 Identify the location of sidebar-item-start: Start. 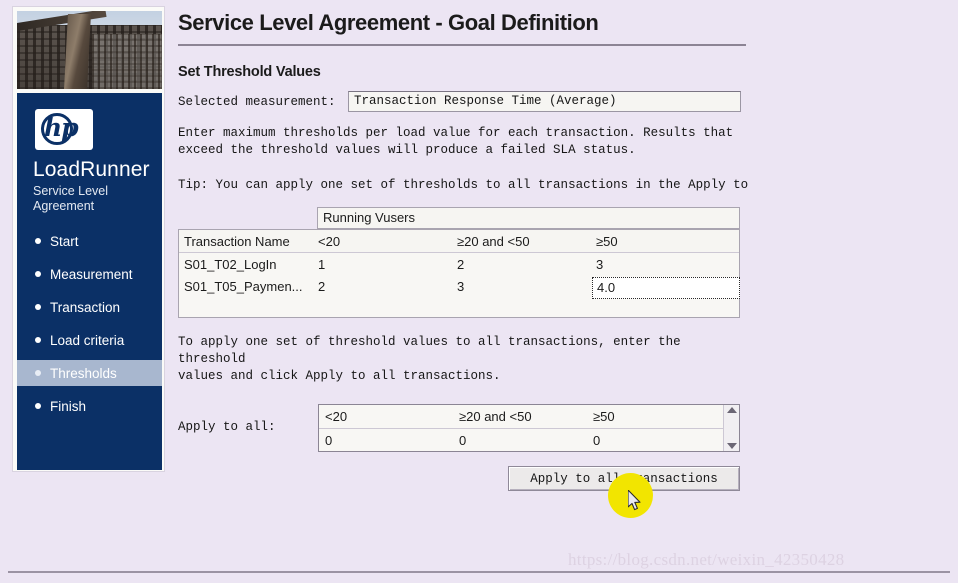
(89, 241).